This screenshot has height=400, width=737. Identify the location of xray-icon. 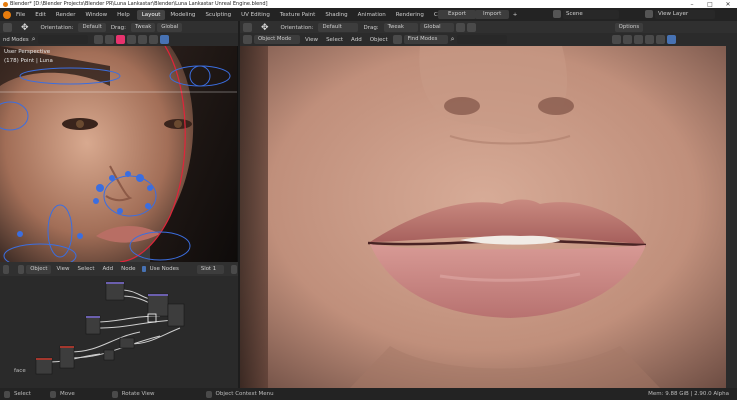
(638, 39).